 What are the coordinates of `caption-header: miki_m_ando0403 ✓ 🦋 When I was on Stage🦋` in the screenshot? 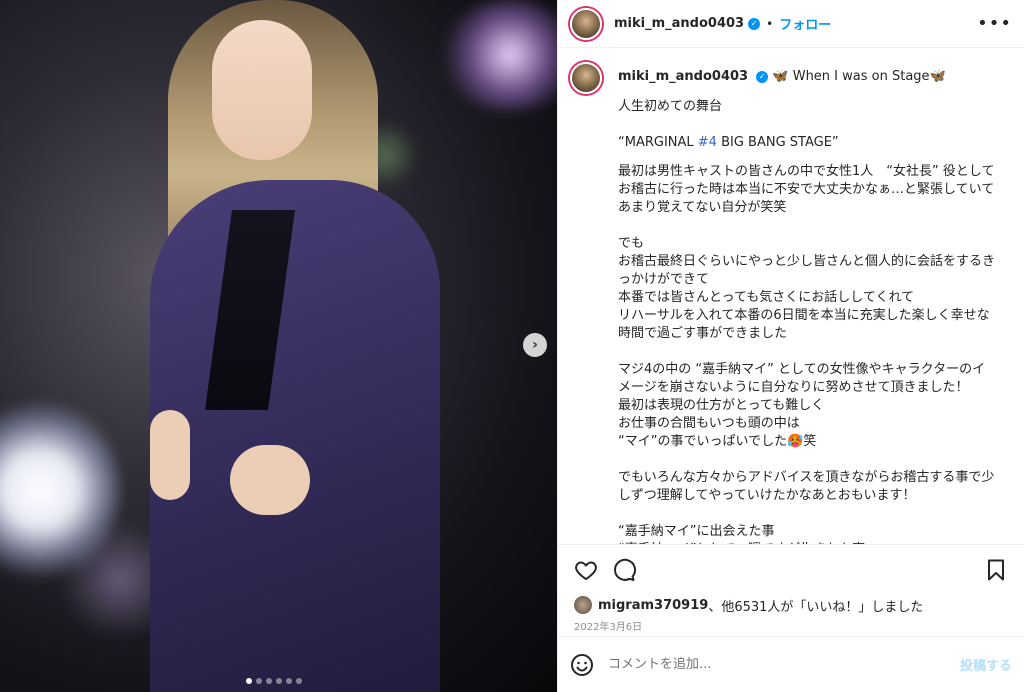 It's located at (808, 77).